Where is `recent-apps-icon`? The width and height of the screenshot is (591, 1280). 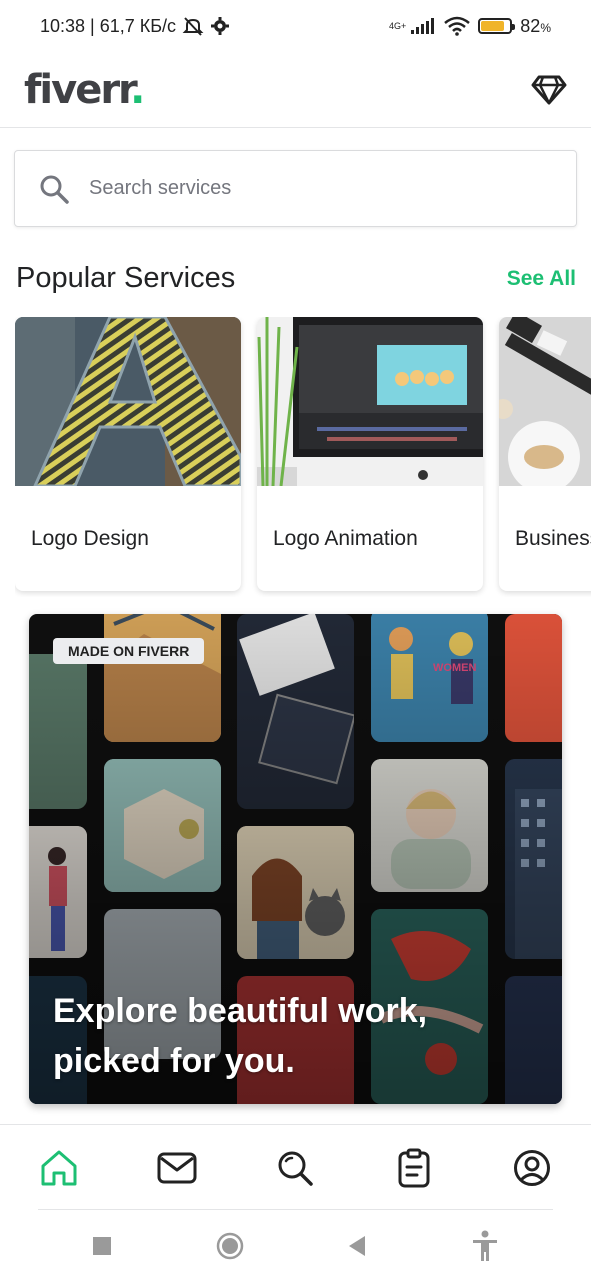 recent-apps-icon is located at coordinates (102, 1246).